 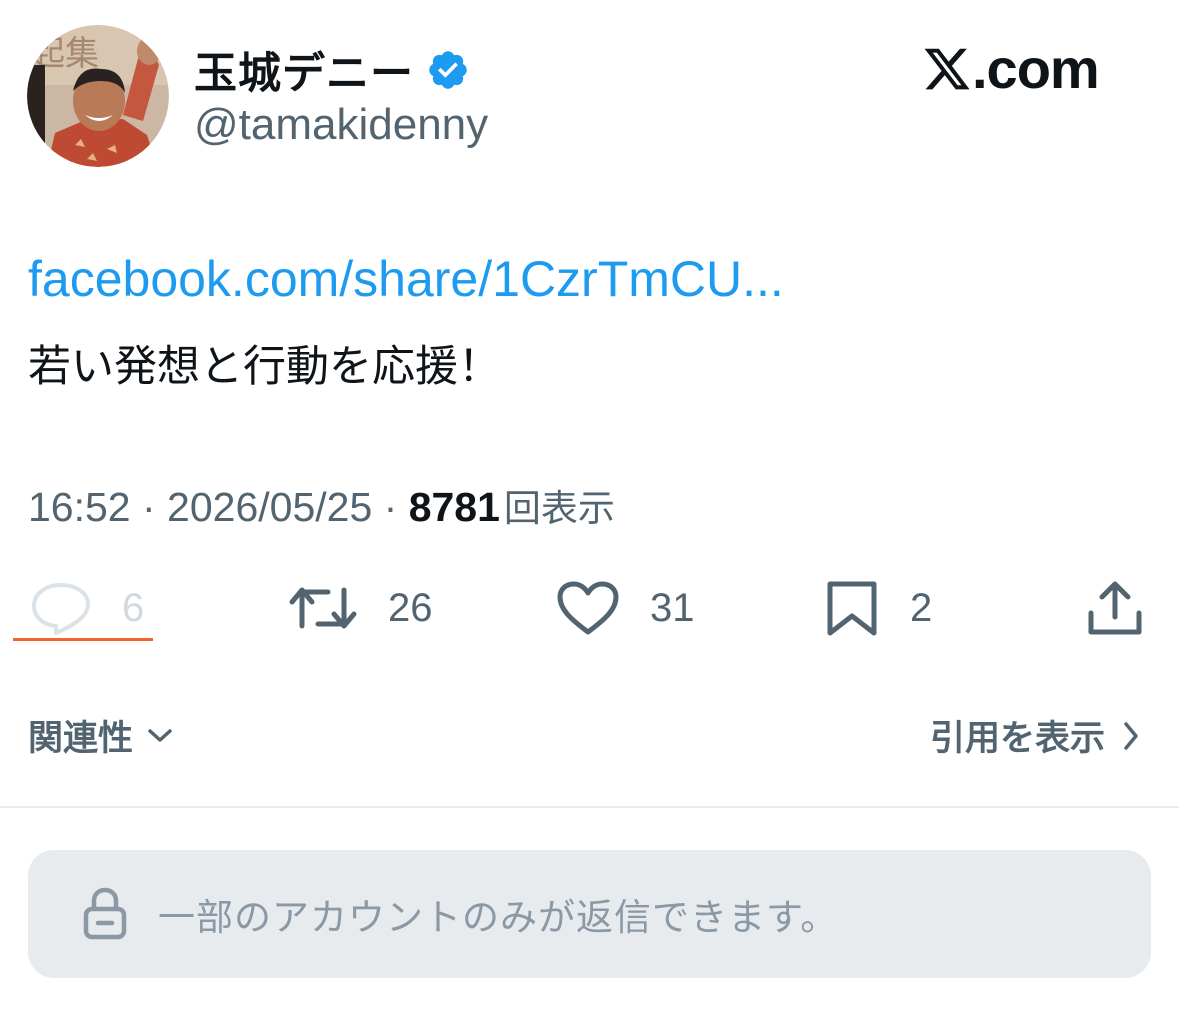 What do you see at coordinates (341, 125) in the screenshot?
I see `author-handle: @tamakidenny` at bounding box center [341, 125].